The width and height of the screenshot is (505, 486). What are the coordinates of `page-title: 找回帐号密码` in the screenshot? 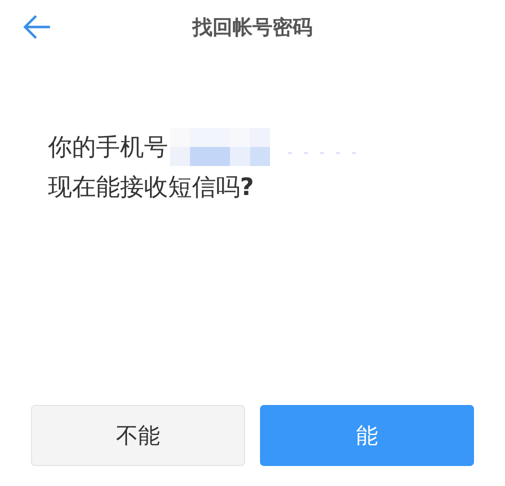 It's located at (252, 27).